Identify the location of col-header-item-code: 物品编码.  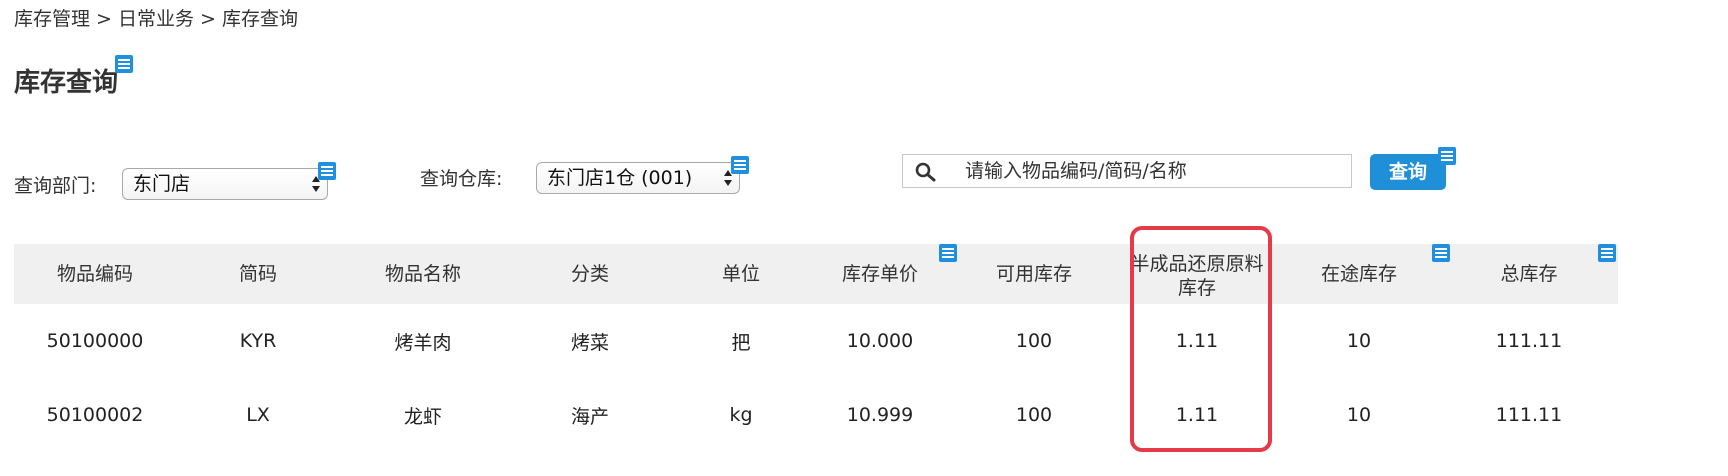
(94, 274).